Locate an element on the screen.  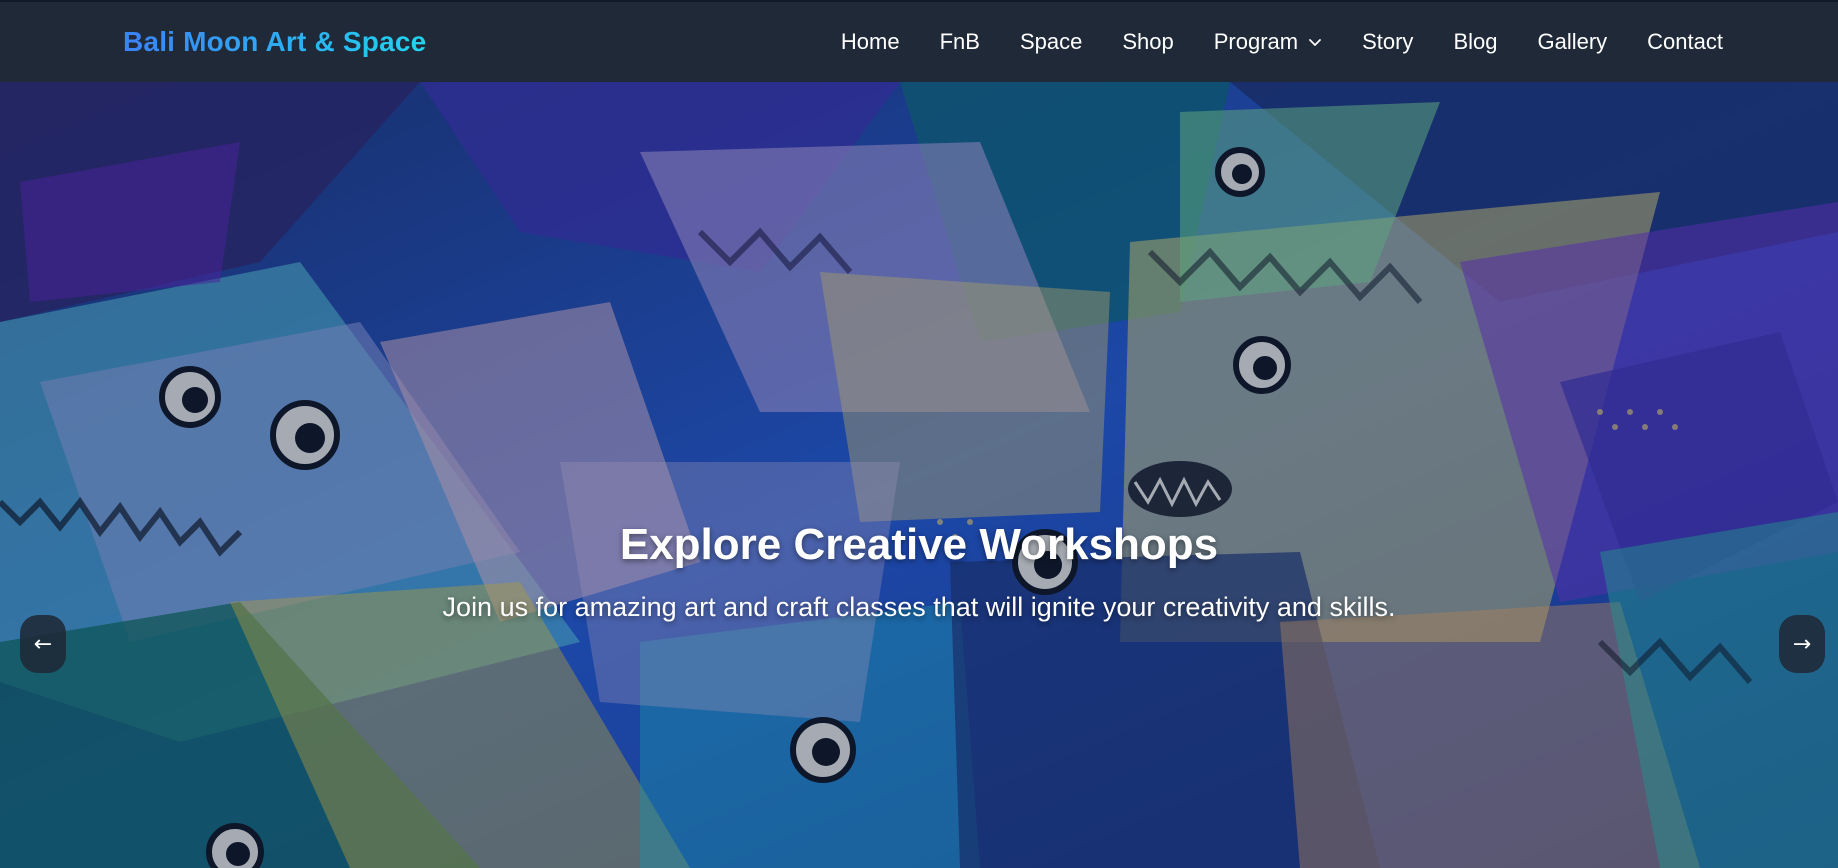
nav-dropdown-program: Program is located at coordinates (1268, 42).